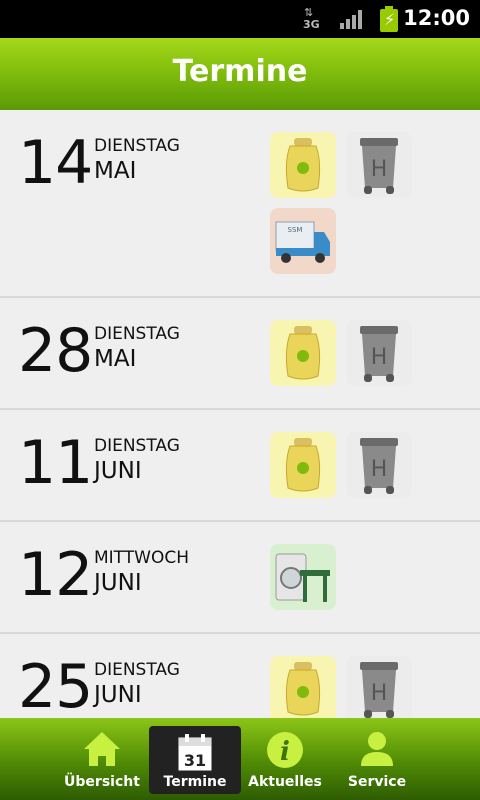 Image resolution: width=480 pixels, height=800 pixels. I want to click on truck-label: SSM, so click(295, 230).